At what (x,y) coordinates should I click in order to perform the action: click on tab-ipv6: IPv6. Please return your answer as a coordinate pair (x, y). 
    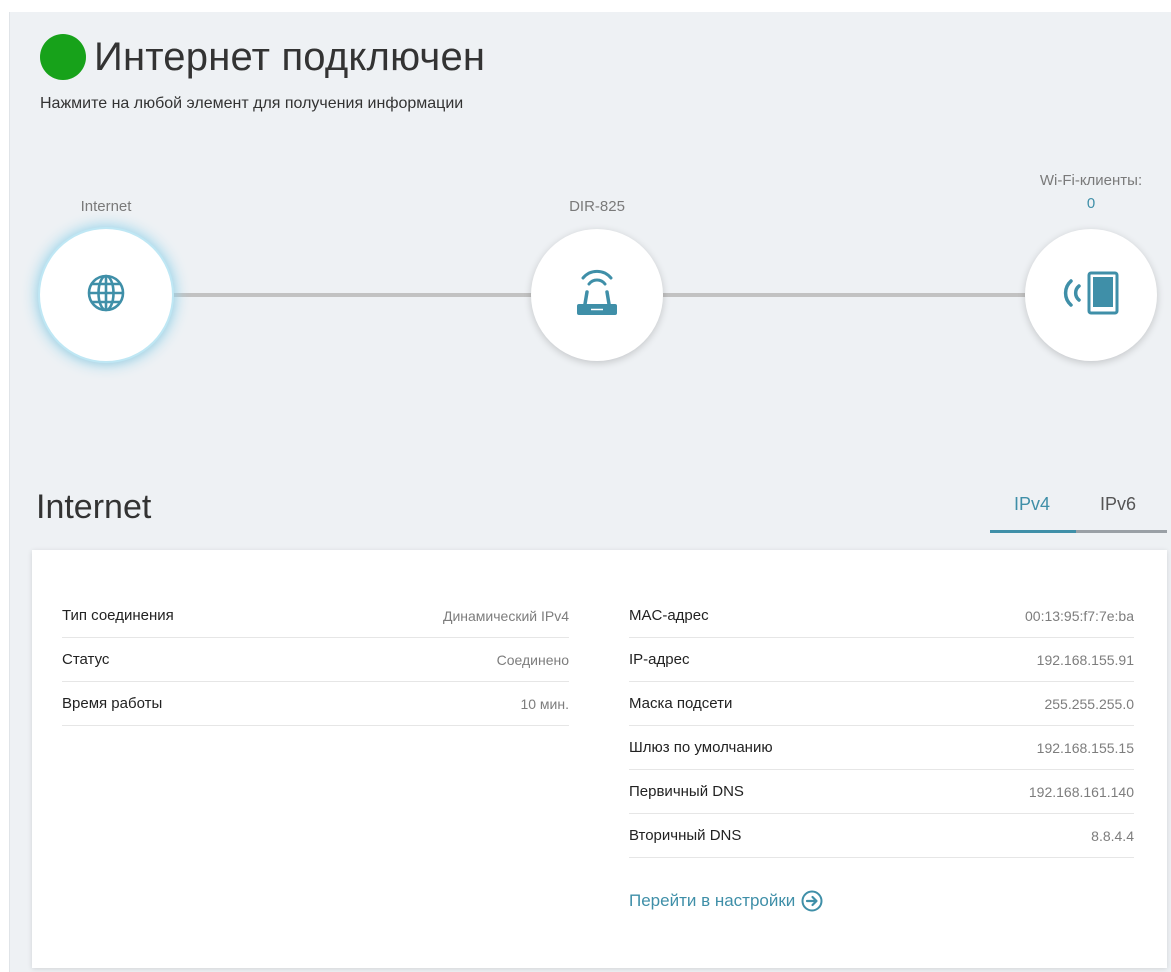
    Looking at the image, I should click on (1118, 504).